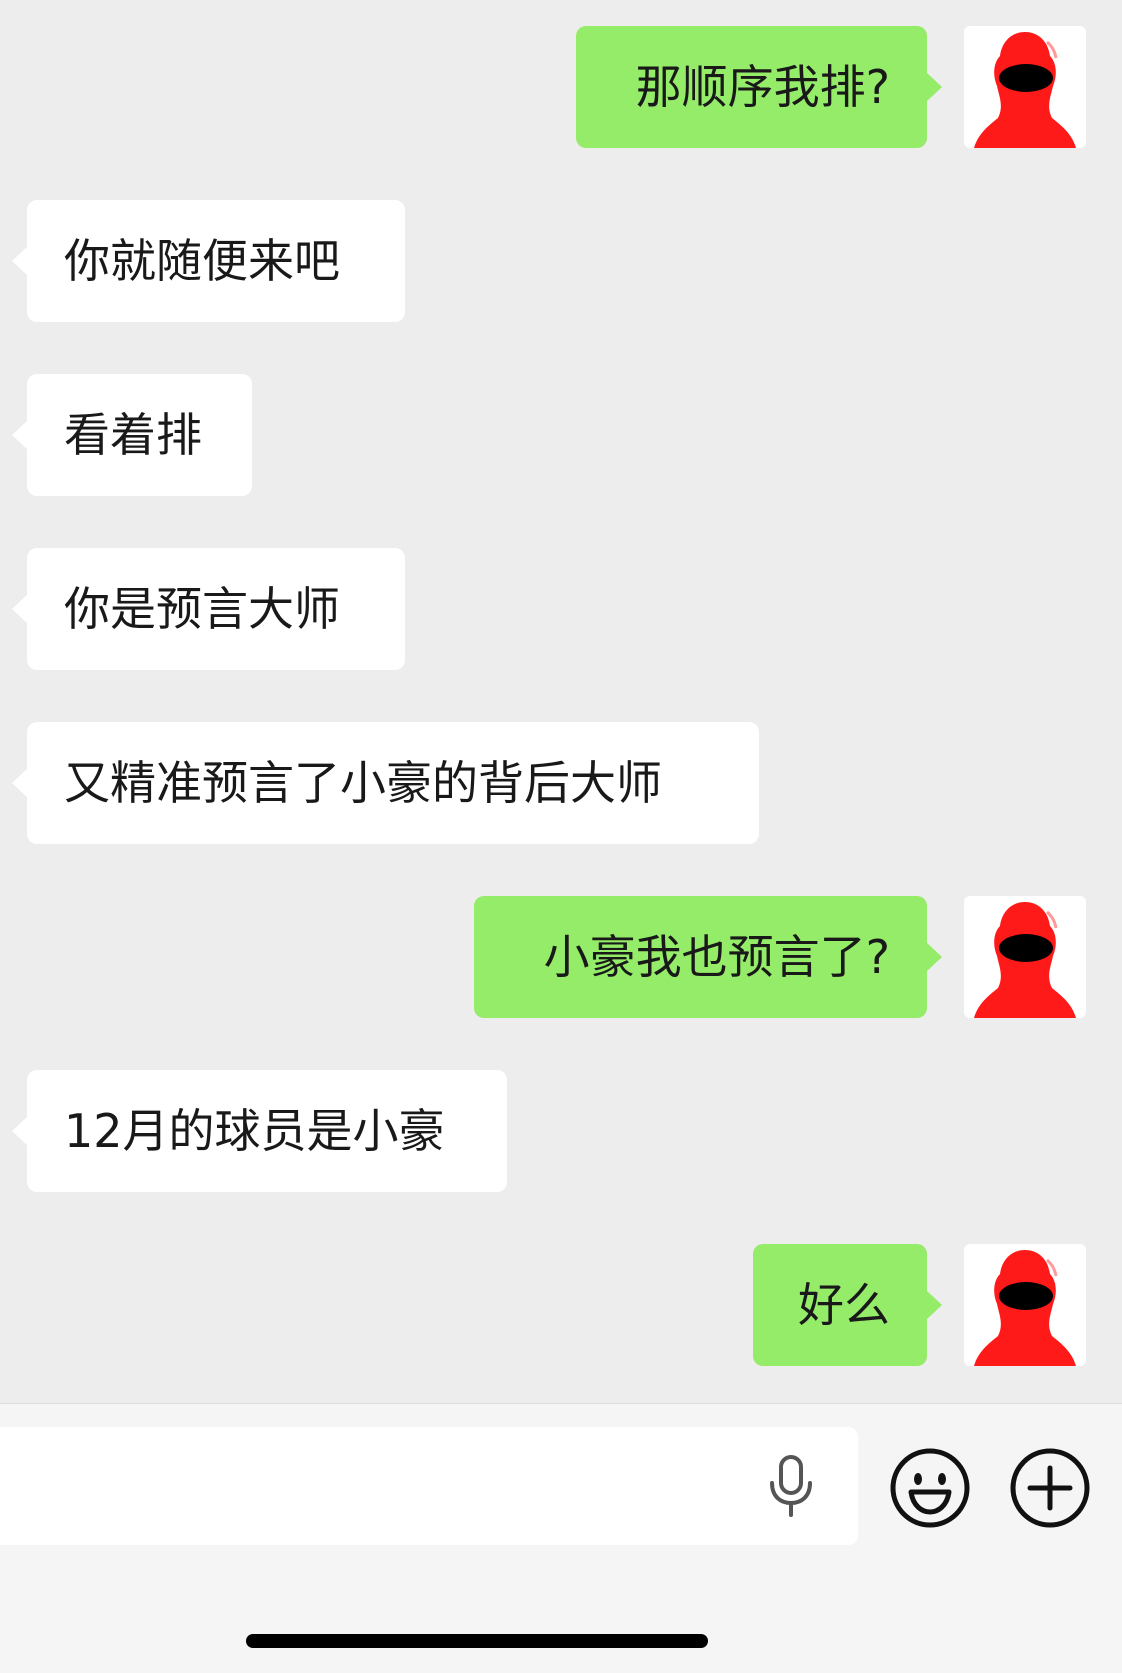 This screenshot has width=1122, height=1673. What do you see at coordinates (477, 1641) in the screenshot?
I see `home-indicator` at bounding box center [477, 1641].